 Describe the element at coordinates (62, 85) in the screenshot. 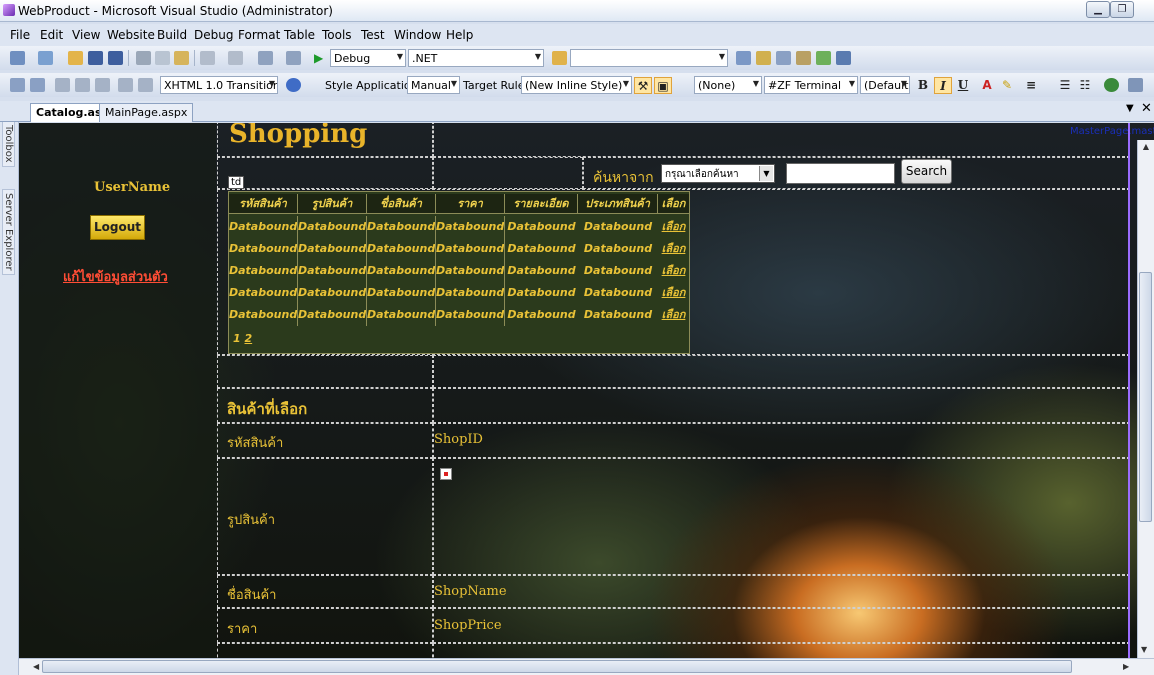

I see `comment-icon` at that location.